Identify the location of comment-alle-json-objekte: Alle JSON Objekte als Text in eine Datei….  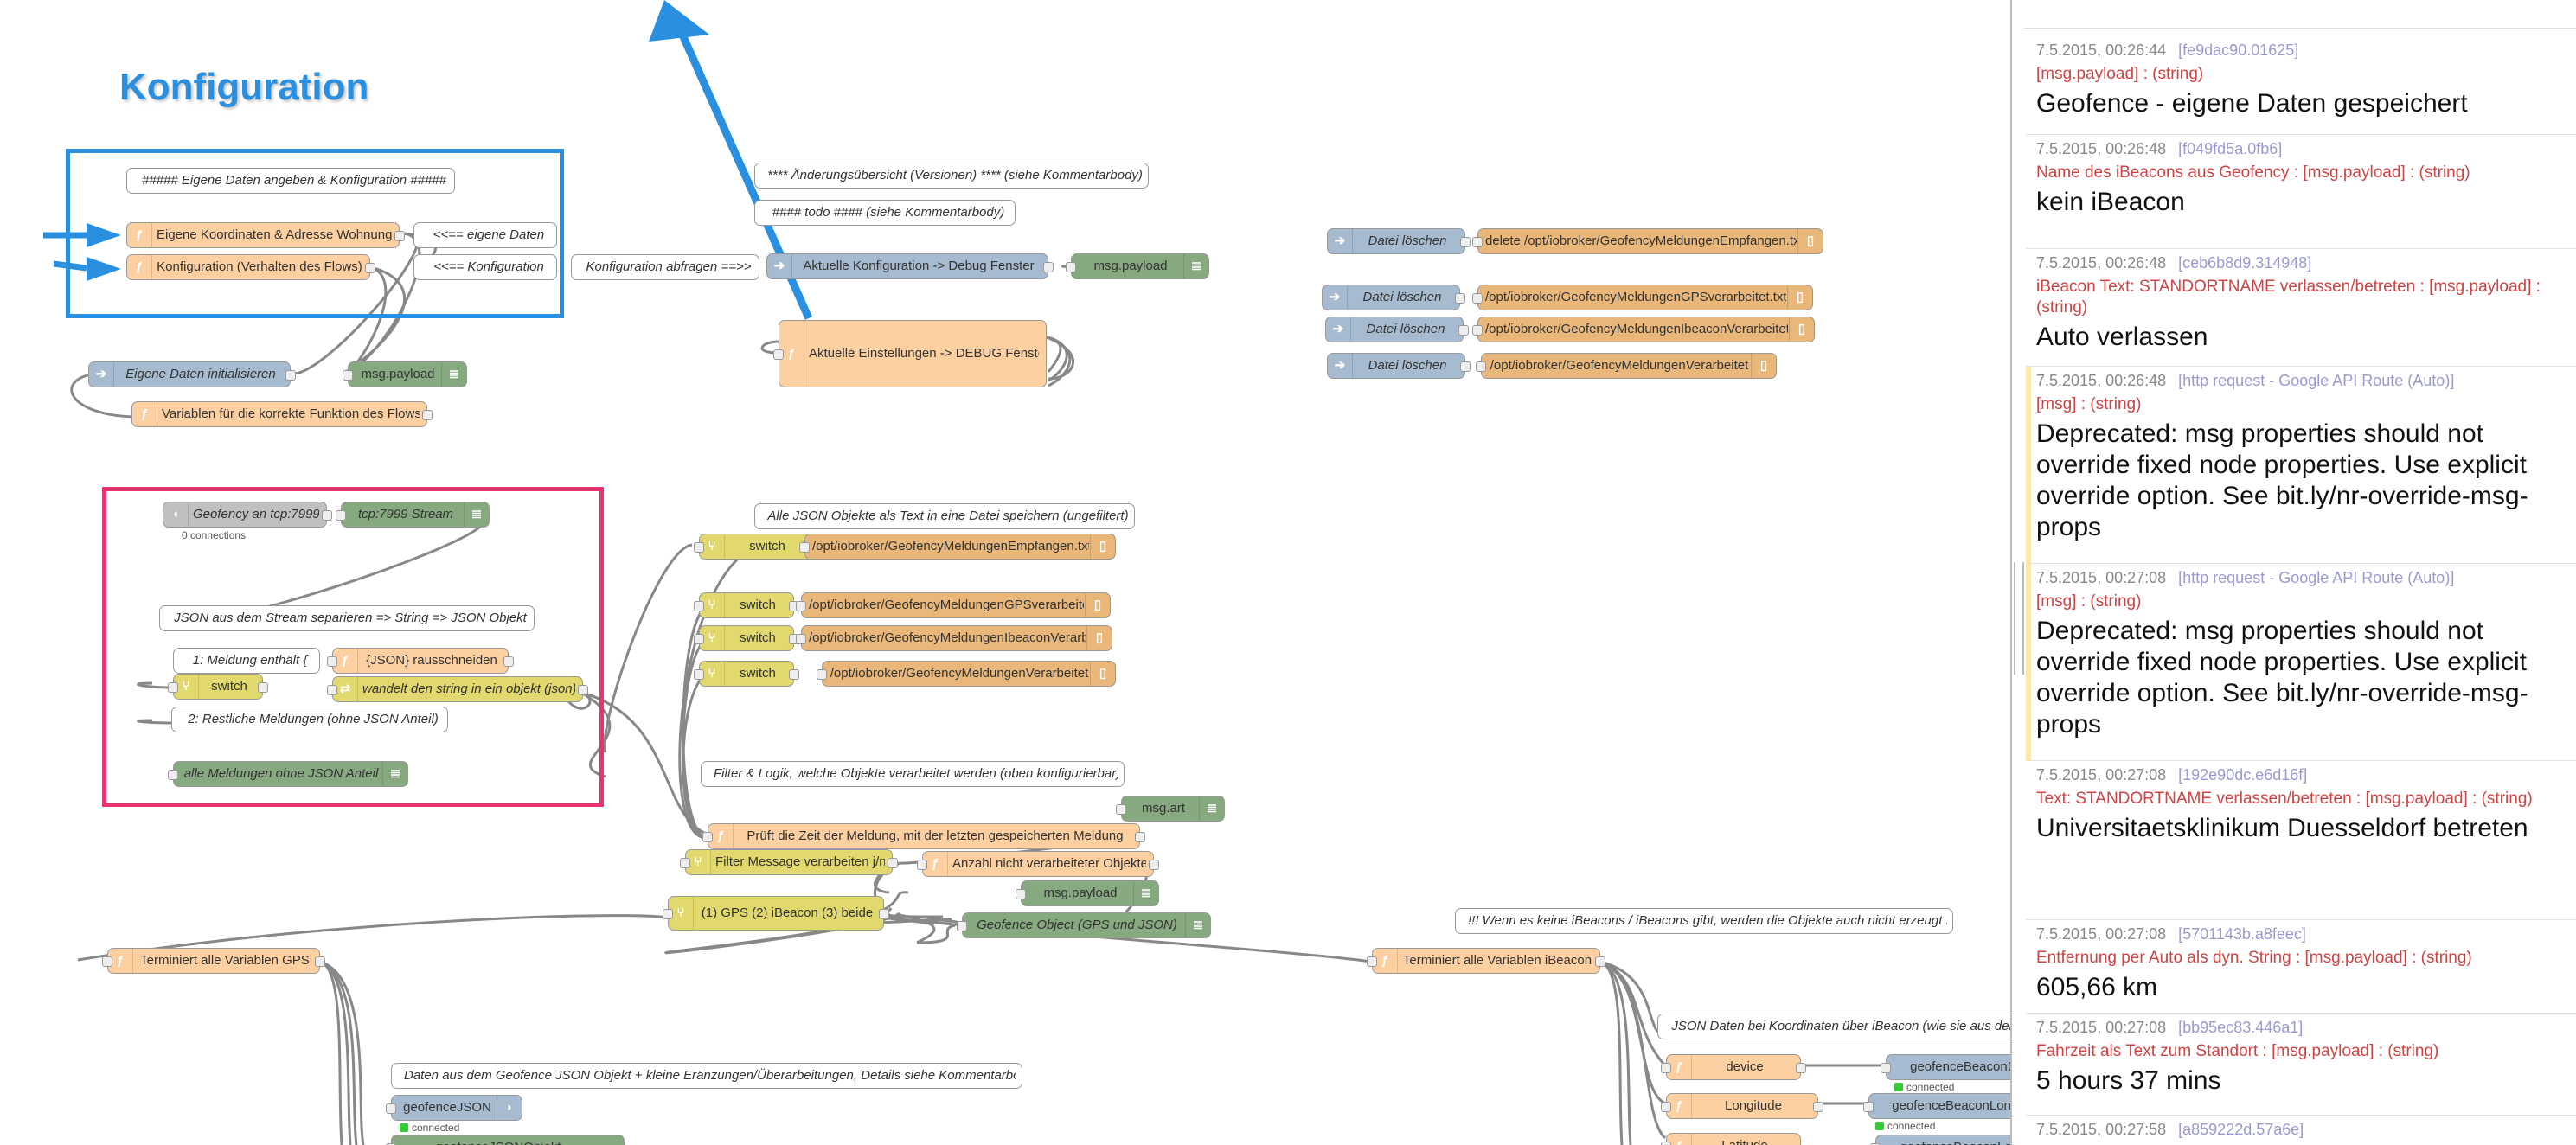
(944, 516).